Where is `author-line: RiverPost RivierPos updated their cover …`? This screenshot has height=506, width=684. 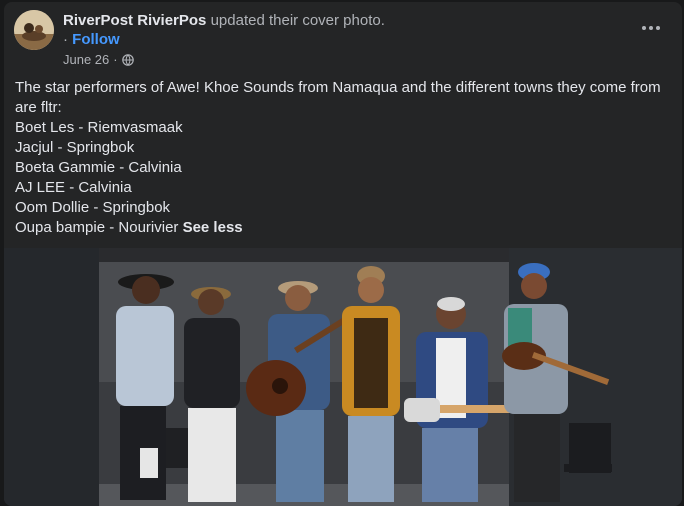
author-line: RiverPost RivierPos updated their cover … is located at coordinates (224, 20).